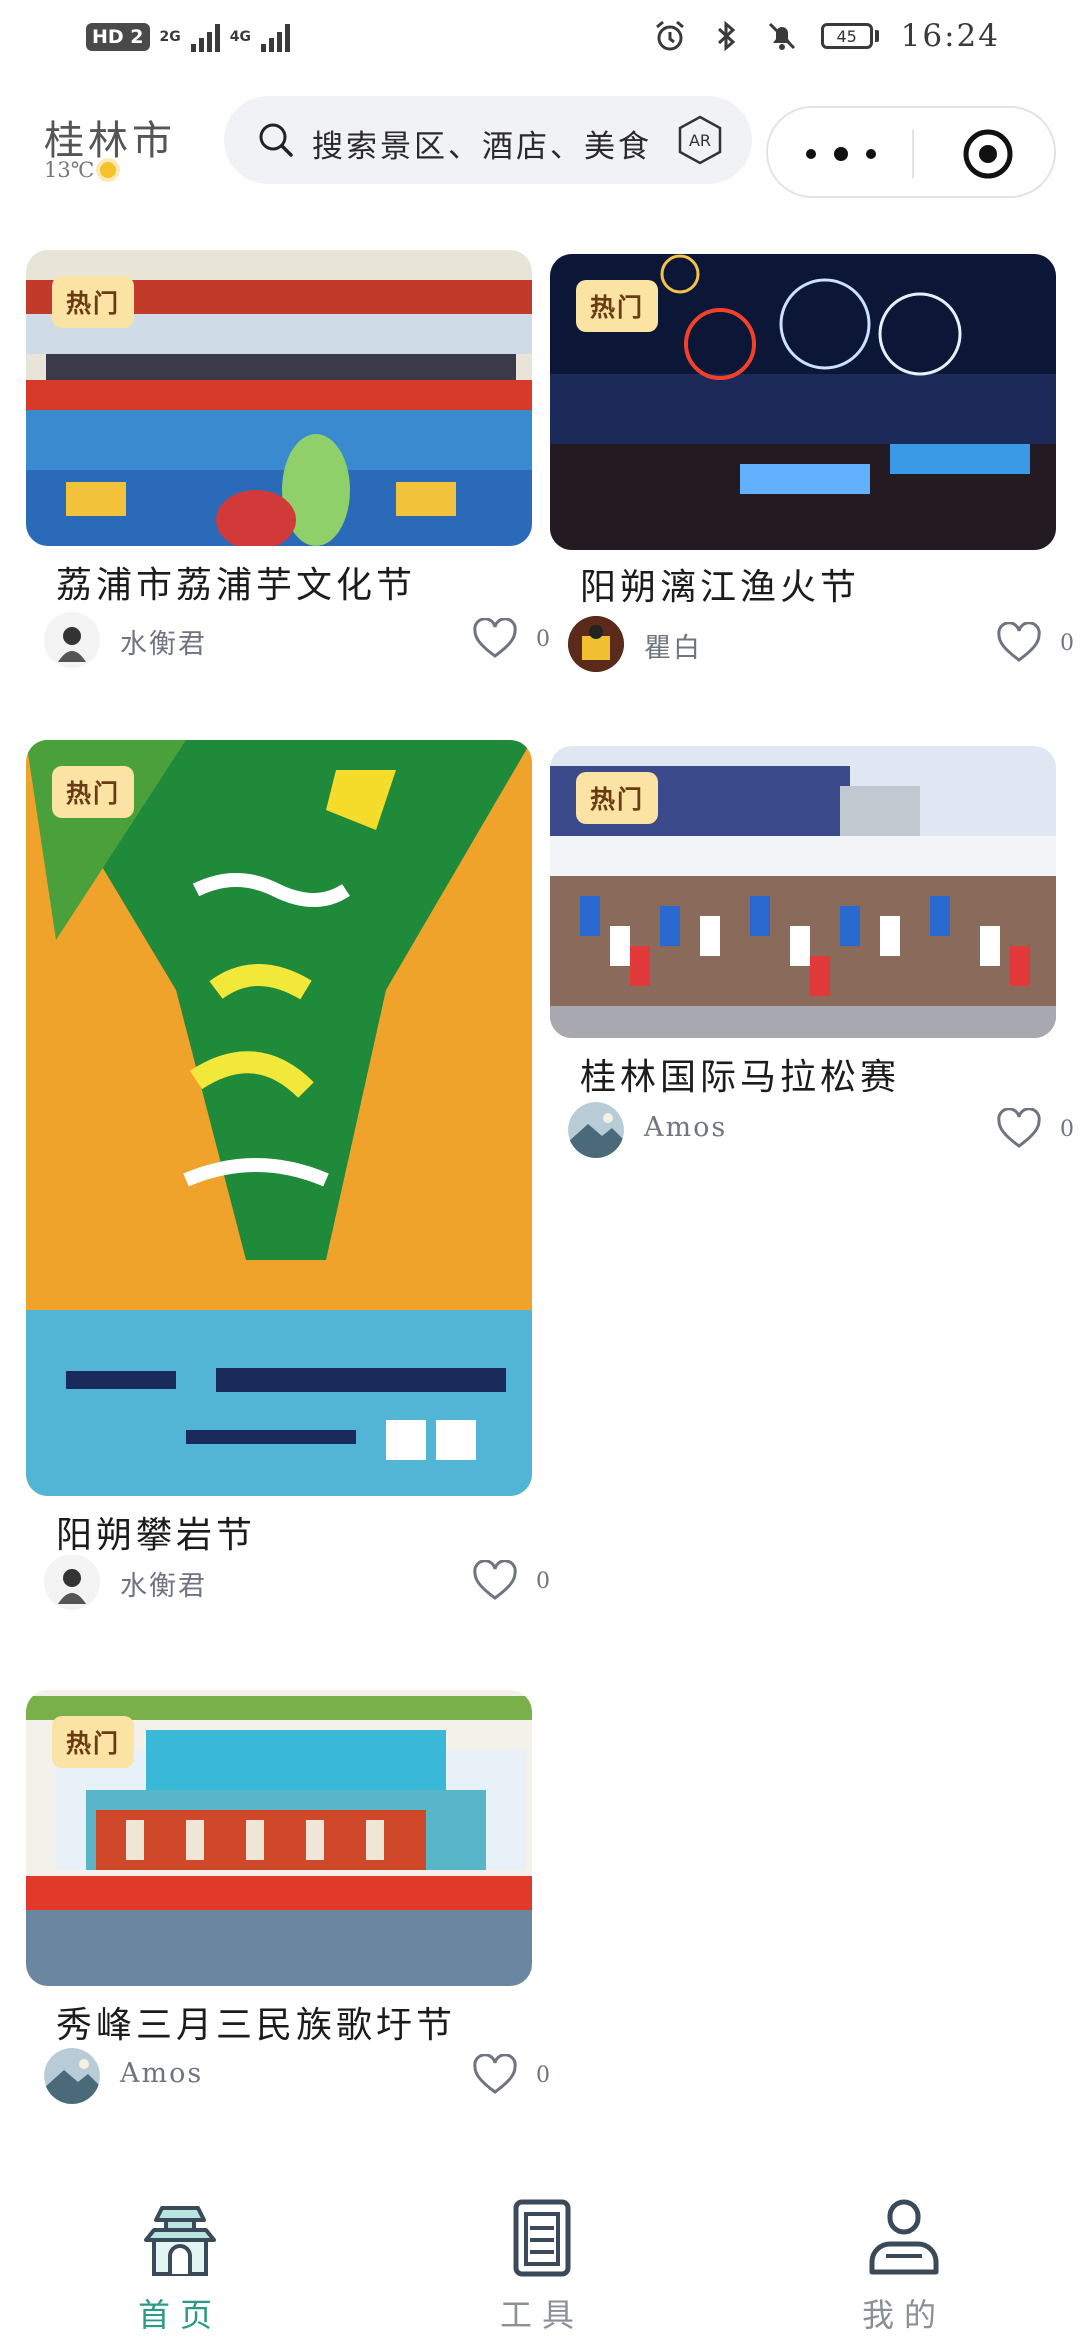 This screenshot has width=1080, height=2340. Describe the element at coordinates (903, 2315) in the screenshot. I see `tab-label: 我的` at that location.